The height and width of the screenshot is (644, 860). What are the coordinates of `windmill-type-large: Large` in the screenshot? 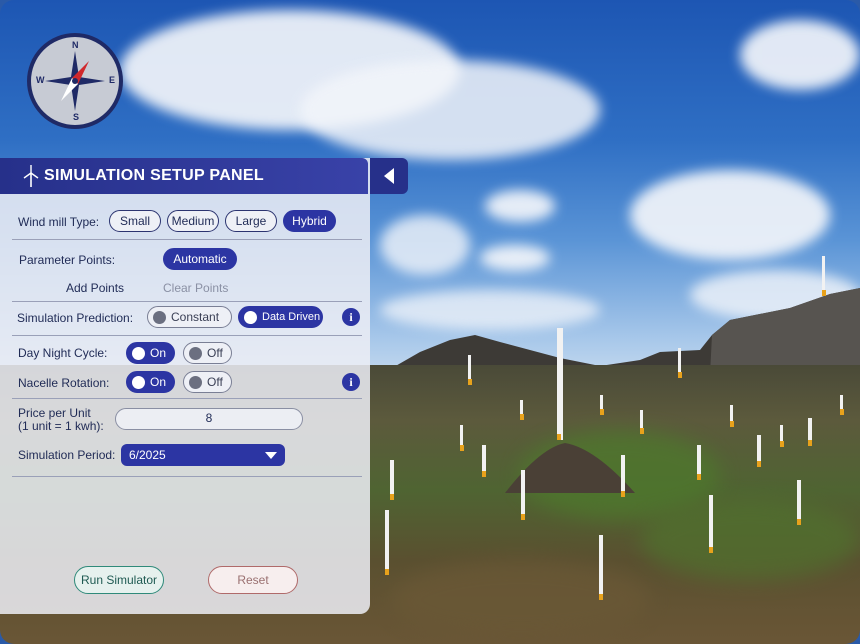 It's located at (251, 221).